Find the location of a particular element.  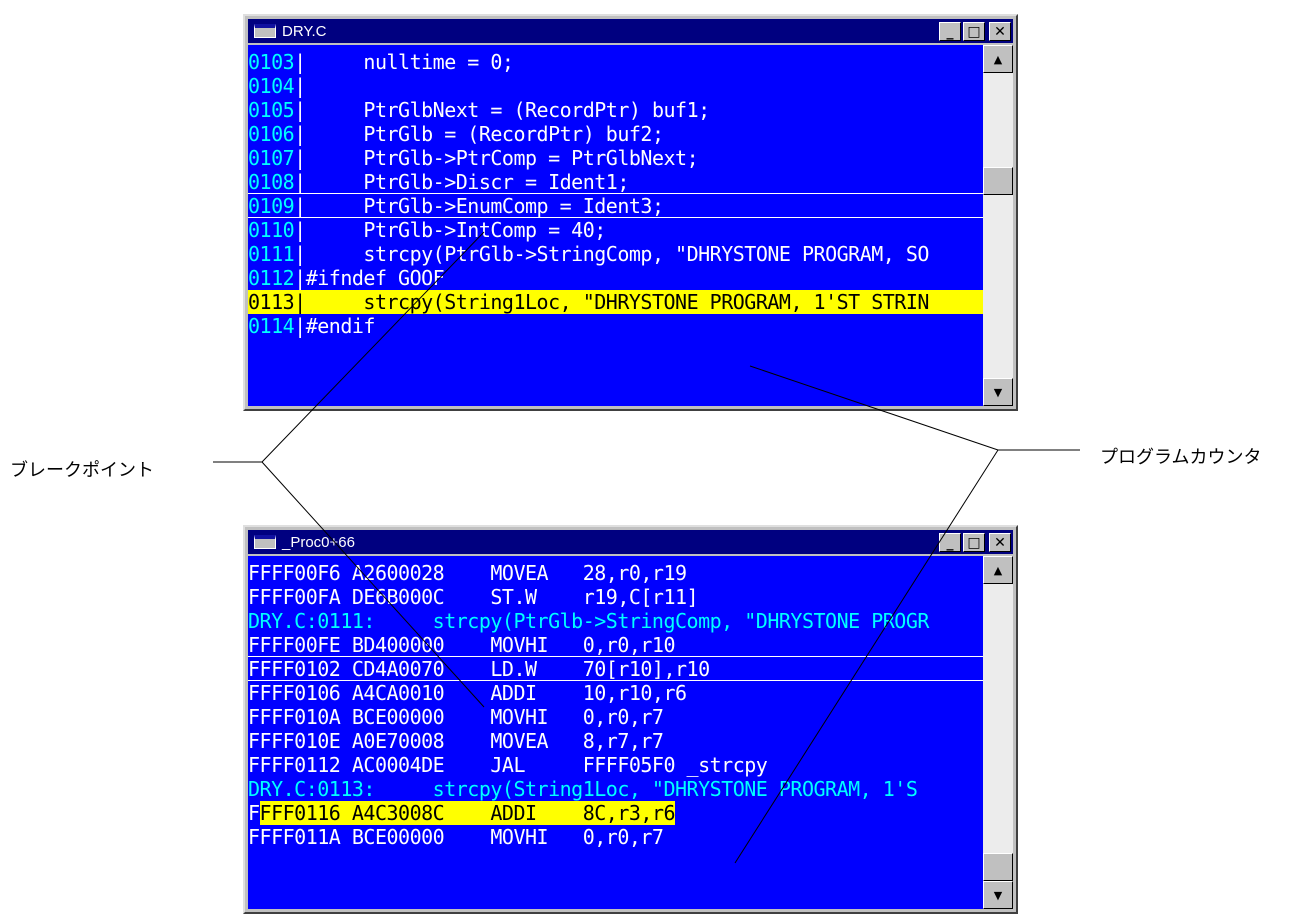

source-line: 0109| PtrGlb->EnumComp = Ident3; is located at coordinates (616, 206).